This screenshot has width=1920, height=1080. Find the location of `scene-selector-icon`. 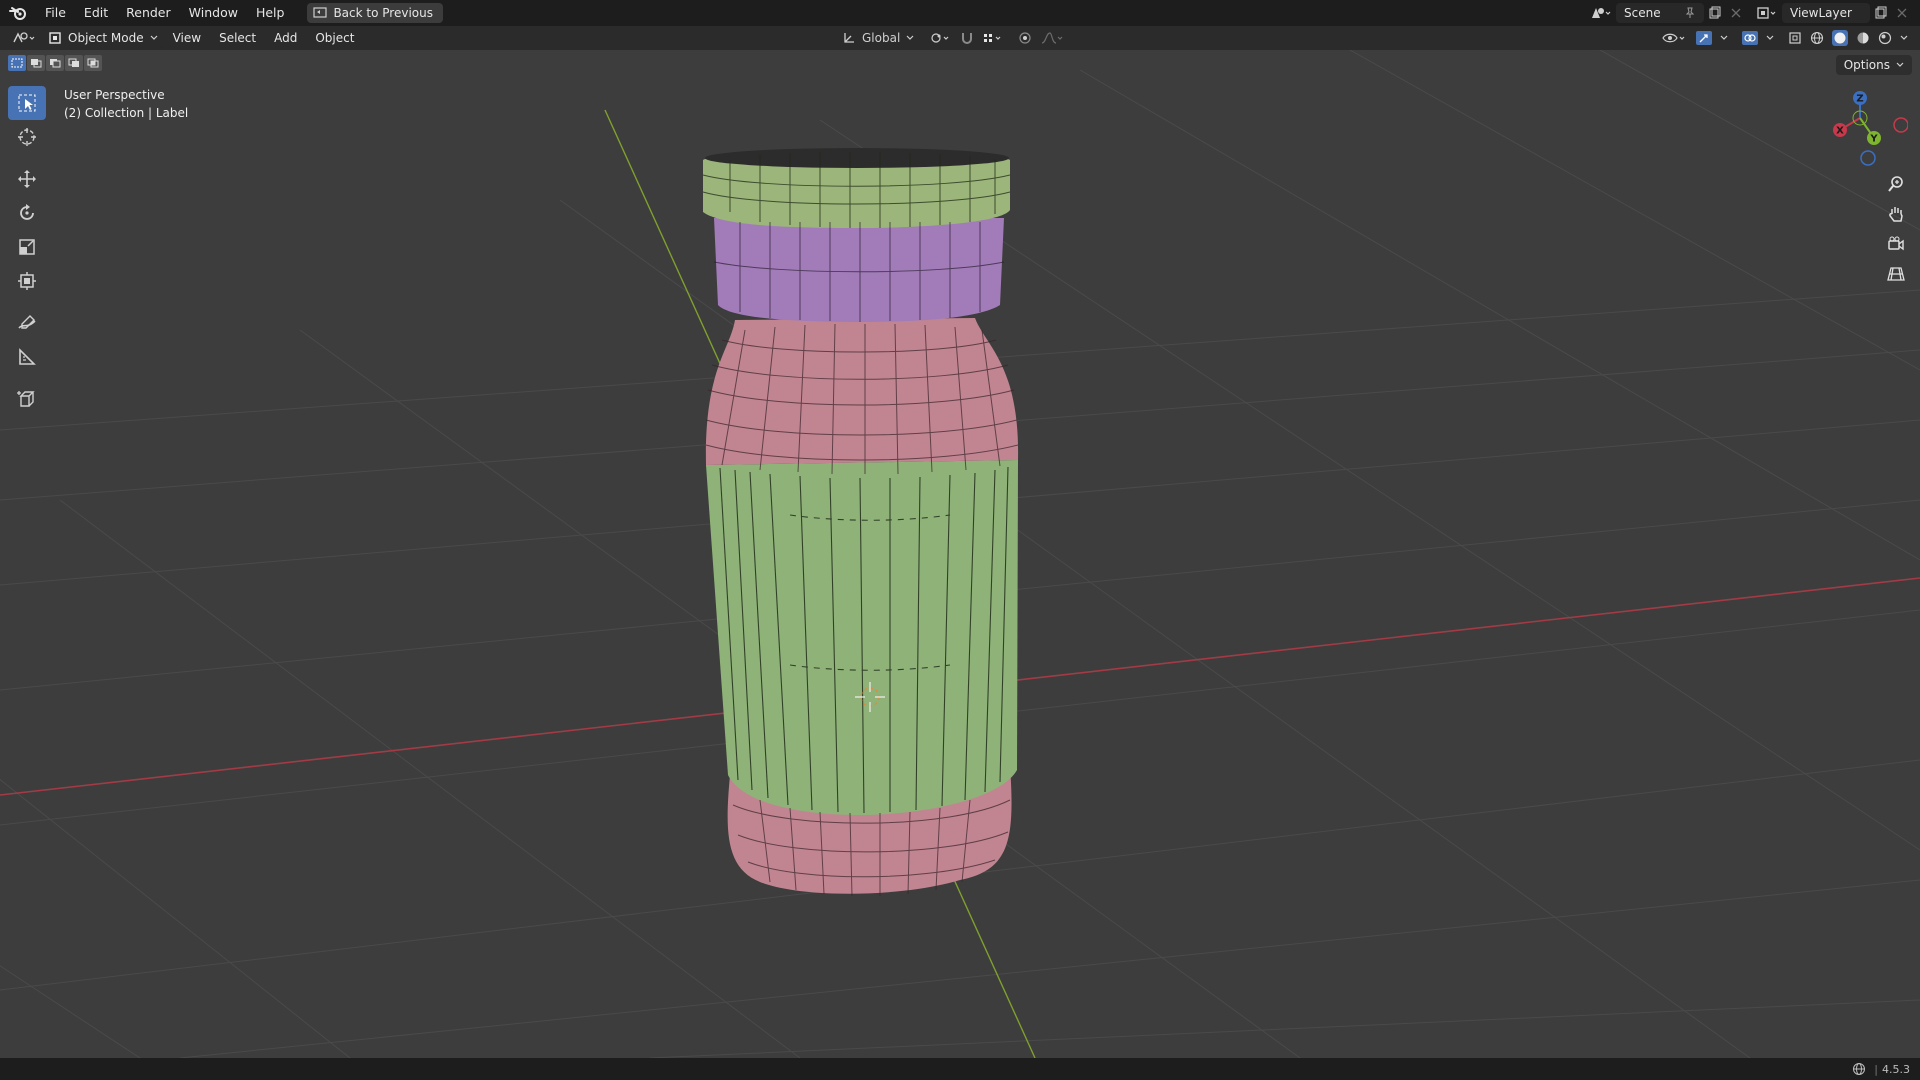

scene-selector-icon is located at coordinates (1601, 13).